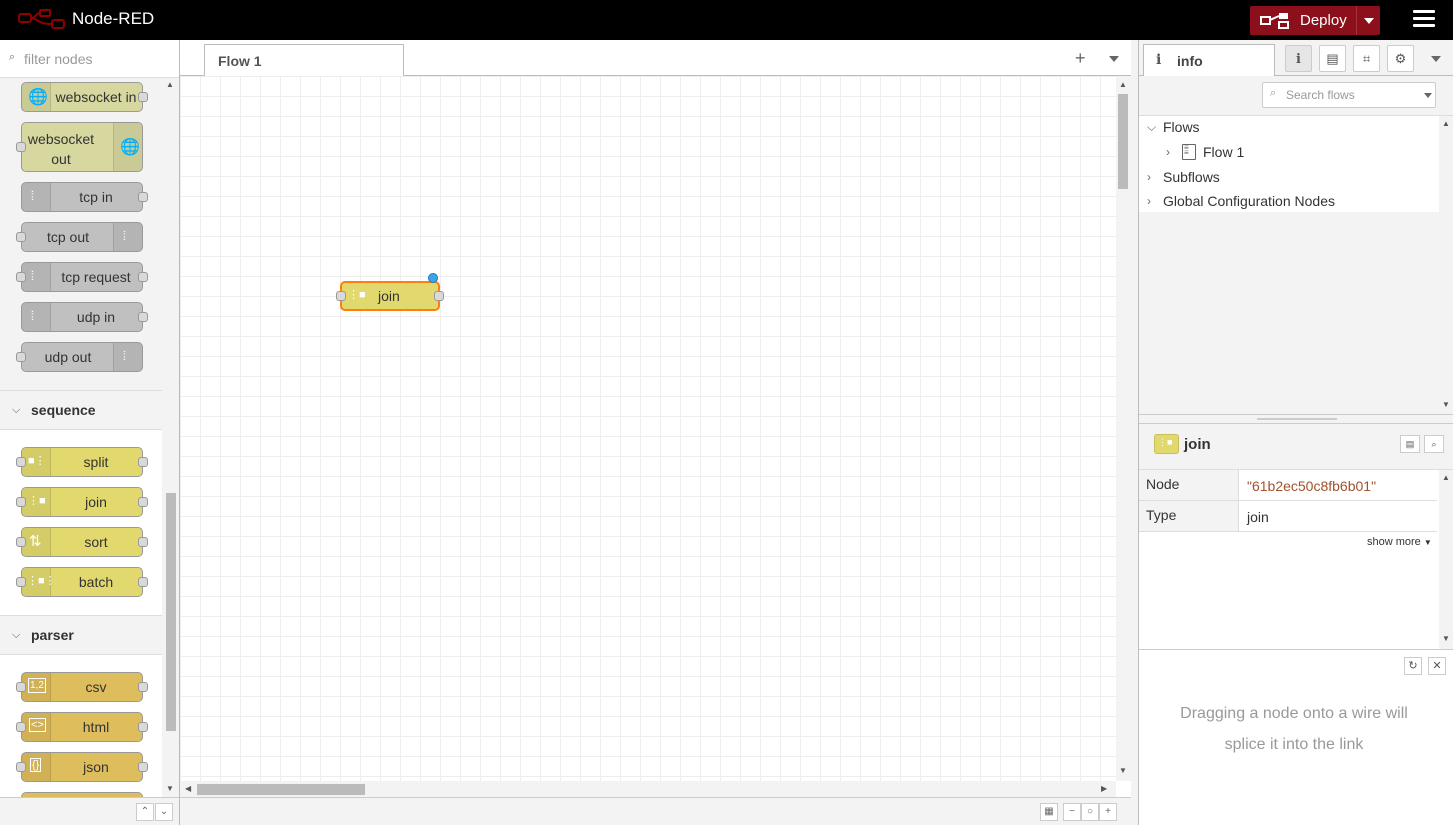 The image size is (1453, 825). Describe the element at coordinates (1332, 58) in the screenshot. I see `help-tab-button: ▤` at that location.